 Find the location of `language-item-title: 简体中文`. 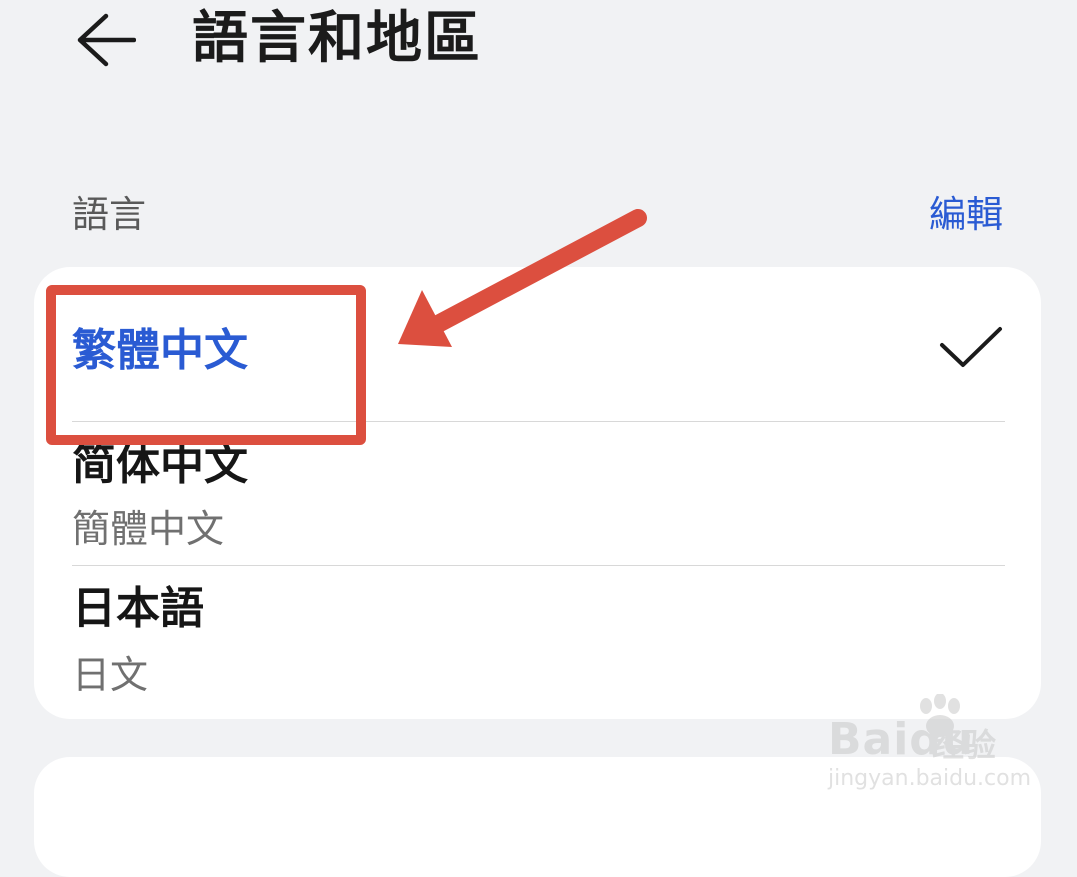

language-item-title: 简体中文 is located at coordinates (160, 464).